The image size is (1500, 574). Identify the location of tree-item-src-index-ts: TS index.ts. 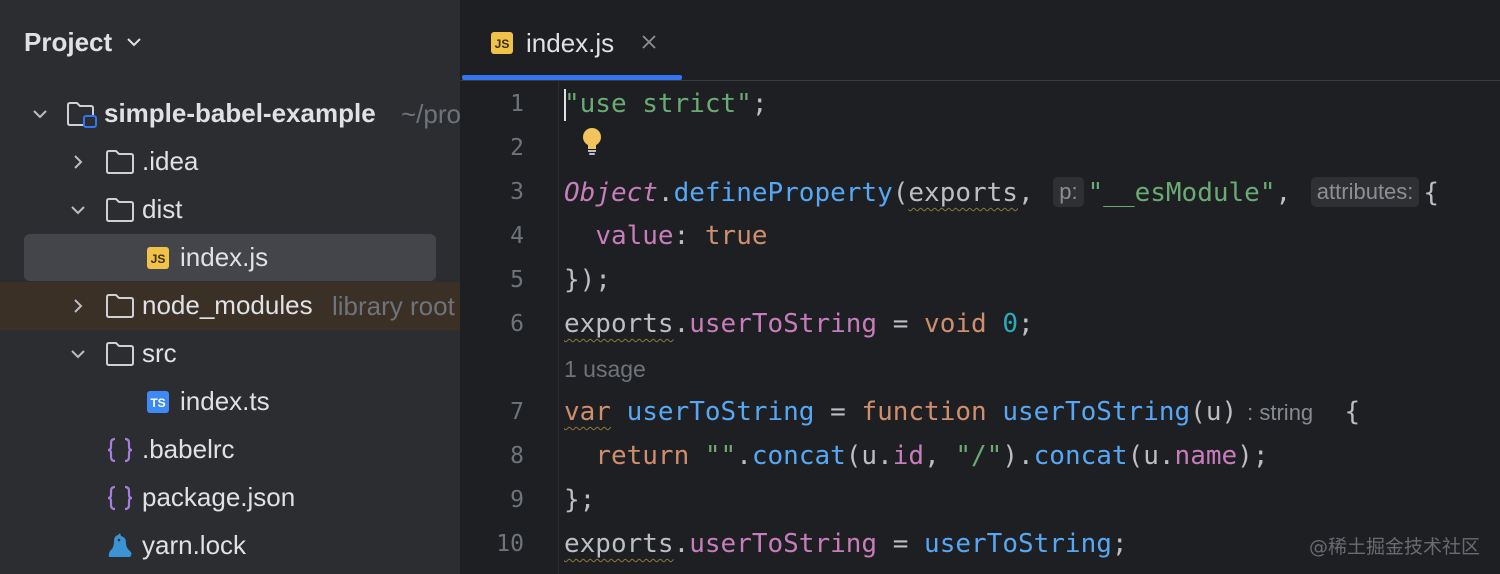
(230, 402).